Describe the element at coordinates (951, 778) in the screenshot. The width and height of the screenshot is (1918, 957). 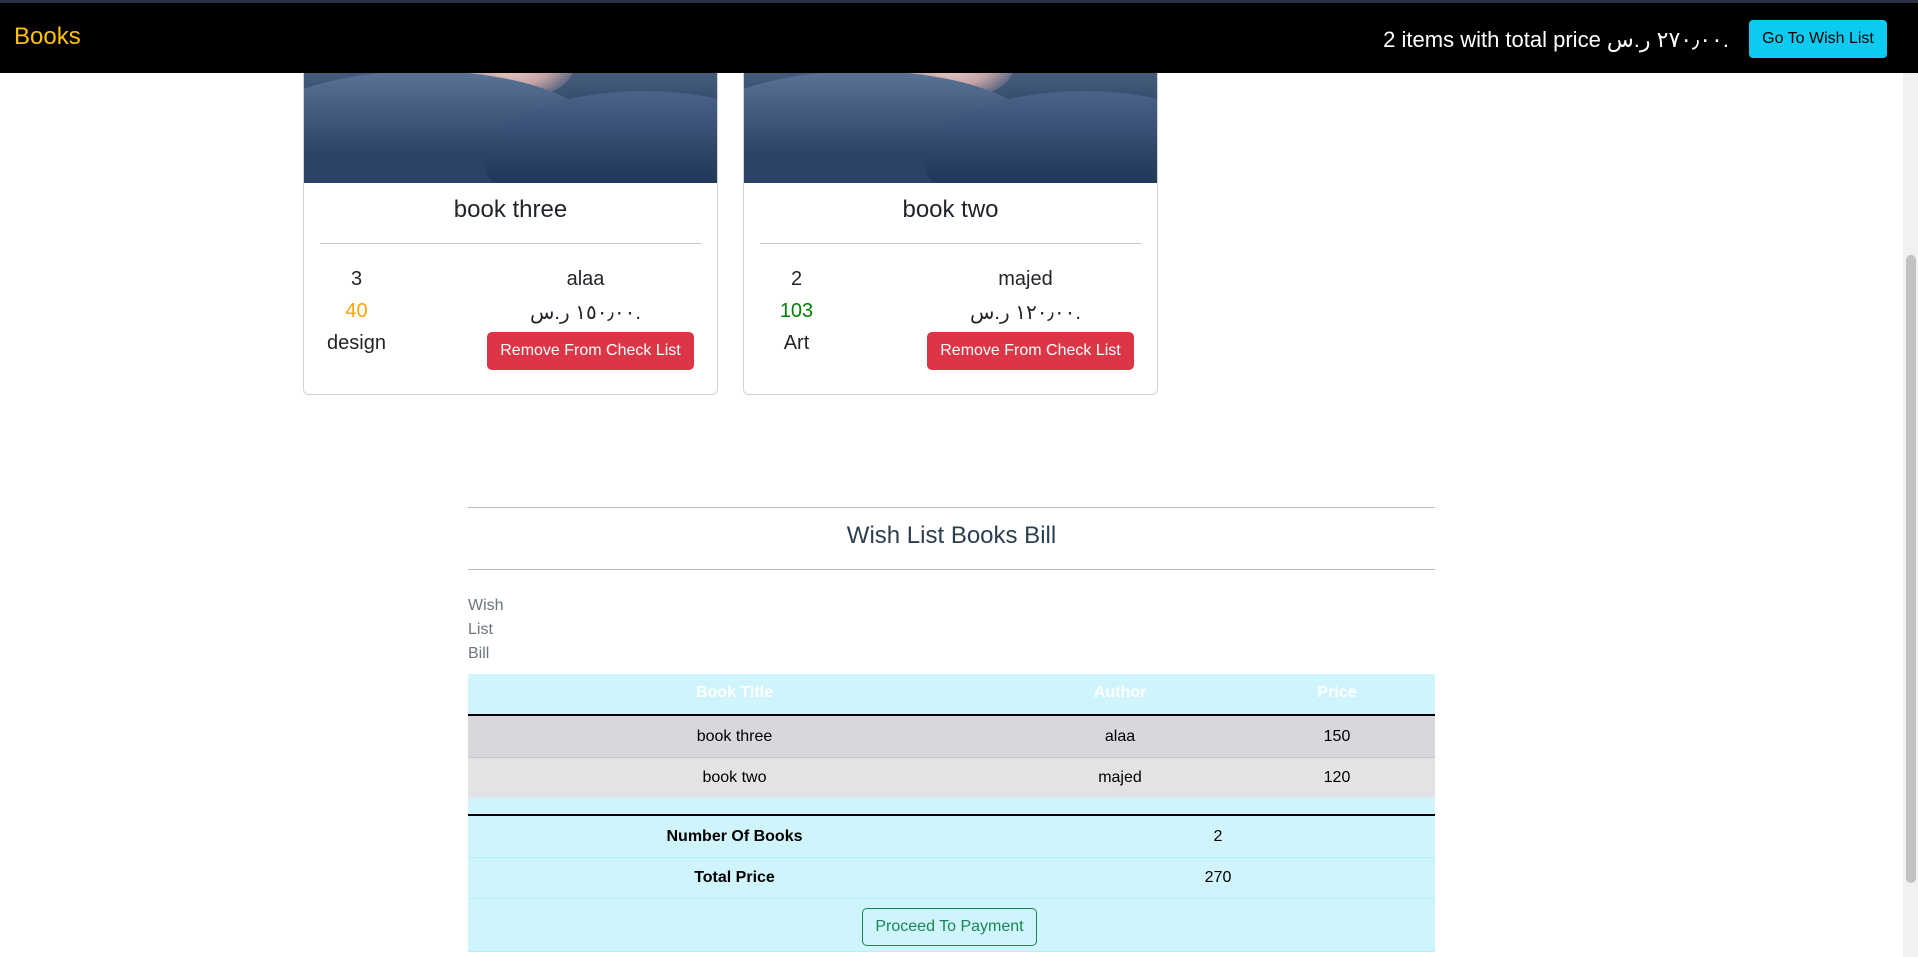
I see `table-row: book two majed 120` at that location.